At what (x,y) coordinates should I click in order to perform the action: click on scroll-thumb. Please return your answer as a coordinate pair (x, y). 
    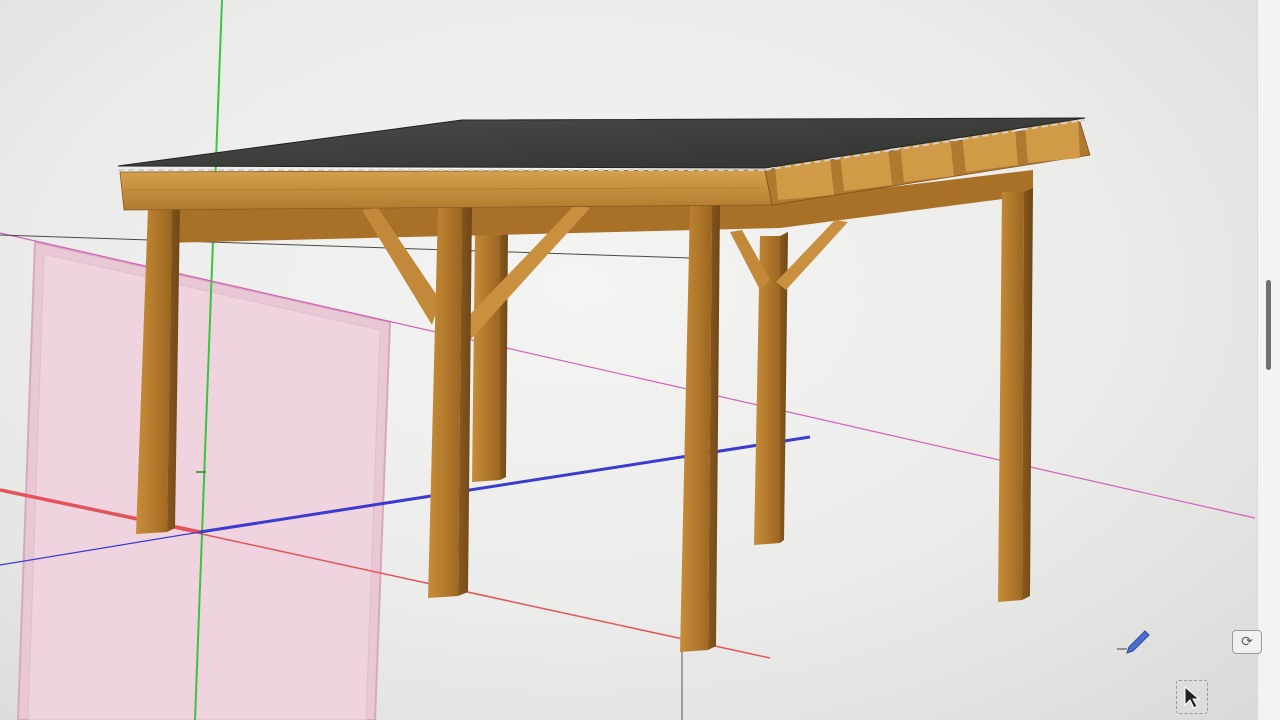
    Looking at the image, I should click on (1268, 325).